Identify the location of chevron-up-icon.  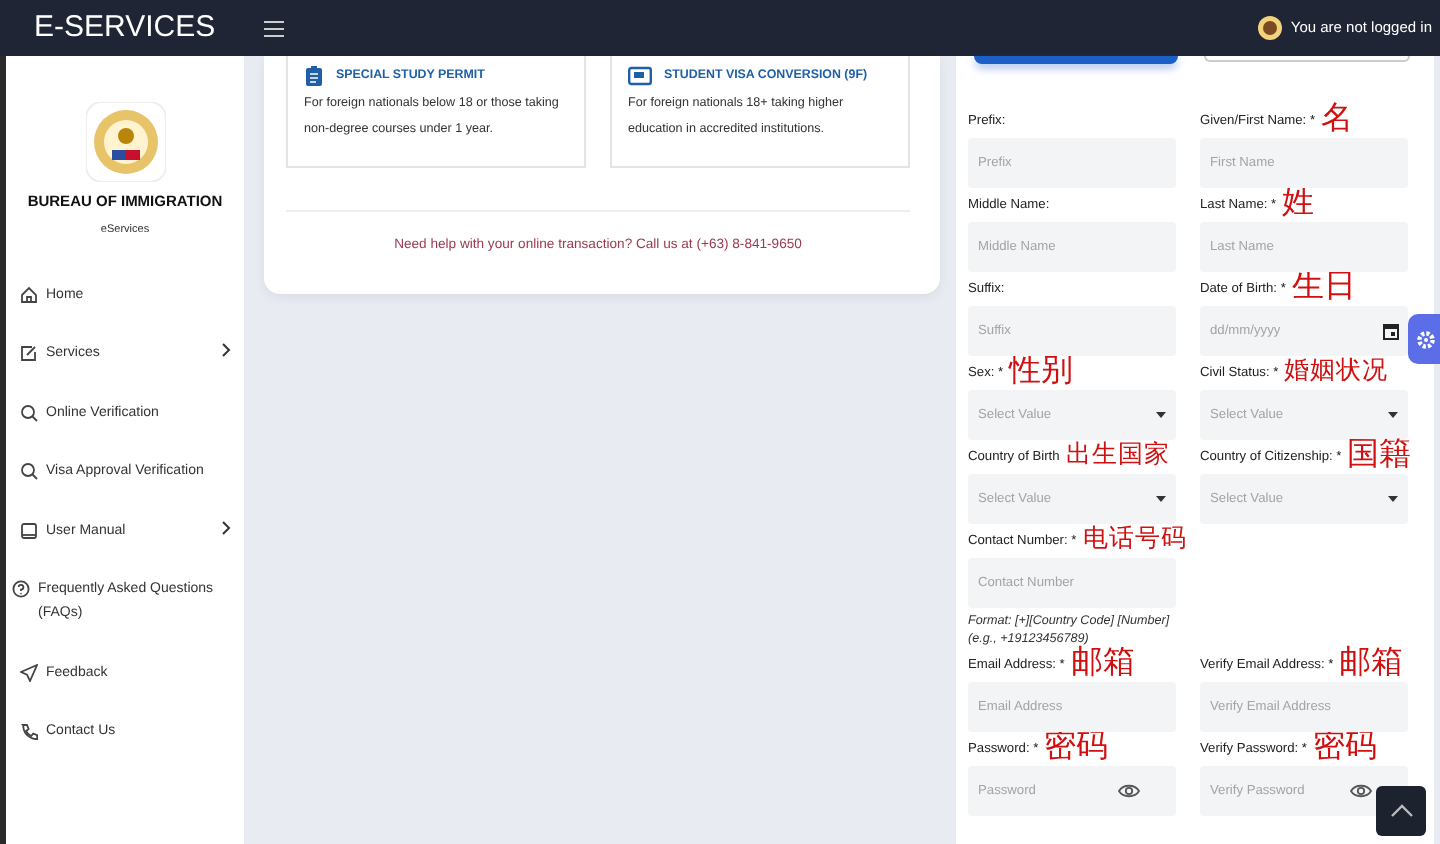
(1401, 811).